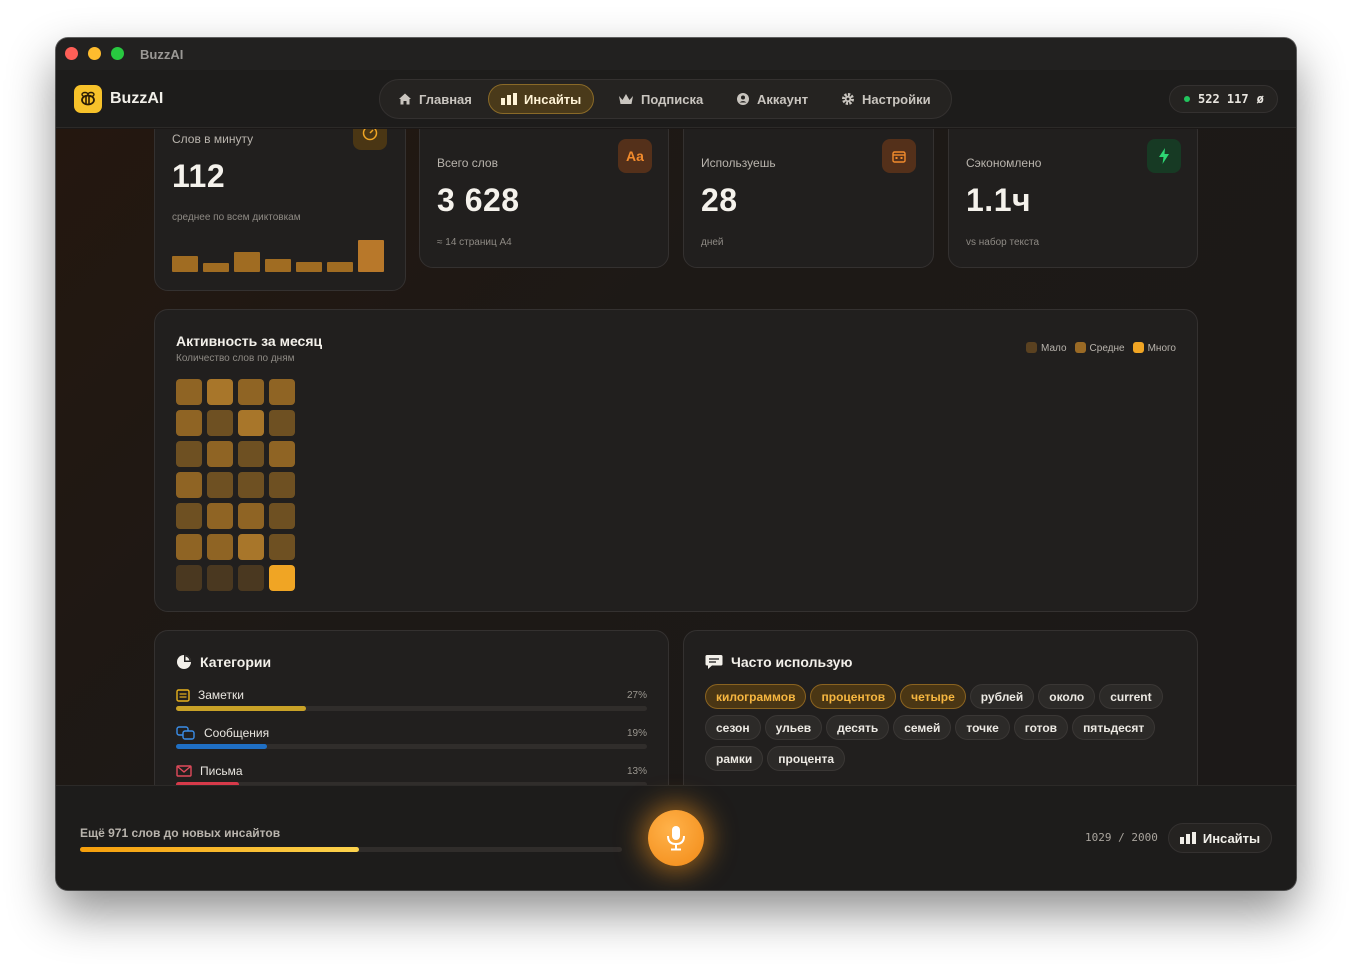 The width and height of the screenshot is (1352, 964). What do you see at coordinates (738, 163) in the screenshot?
I see `stat-label: Используешь` at bounding box center [738, 163].